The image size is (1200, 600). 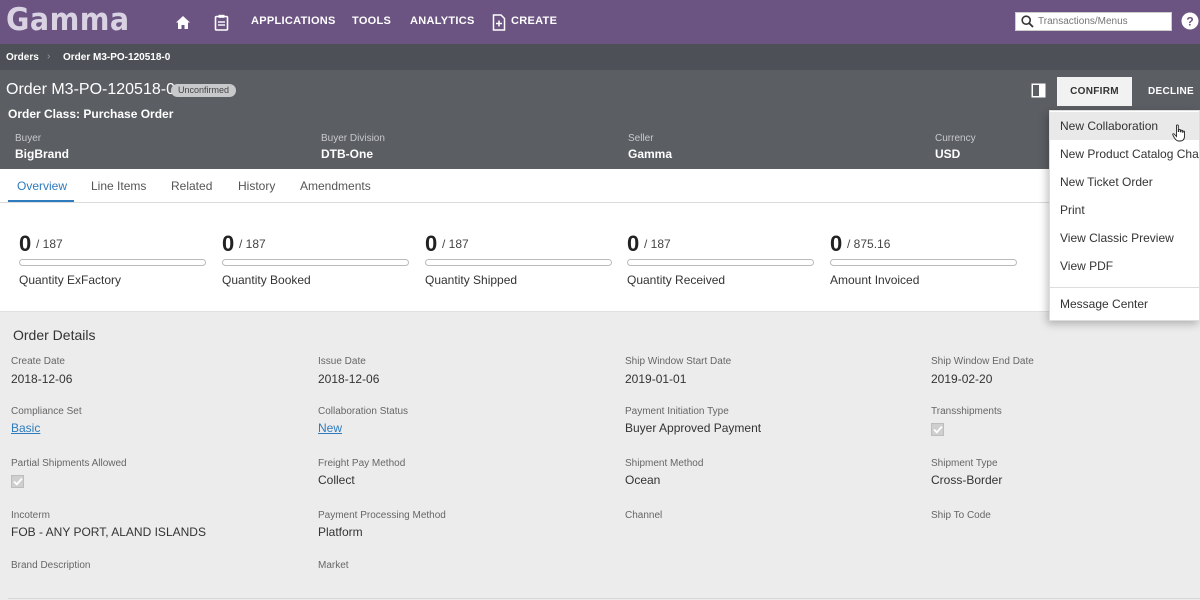 I want to click on clipboard-icon, so click(x=221, y=22).